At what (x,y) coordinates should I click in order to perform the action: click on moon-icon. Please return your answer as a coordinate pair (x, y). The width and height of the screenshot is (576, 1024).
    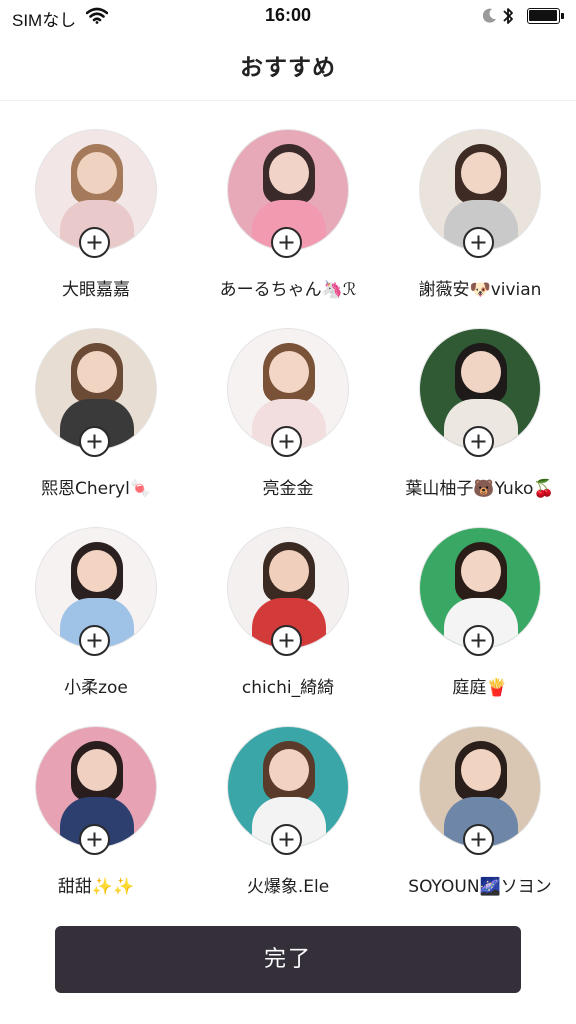
    Looking at the image, I should click on (489, 18).